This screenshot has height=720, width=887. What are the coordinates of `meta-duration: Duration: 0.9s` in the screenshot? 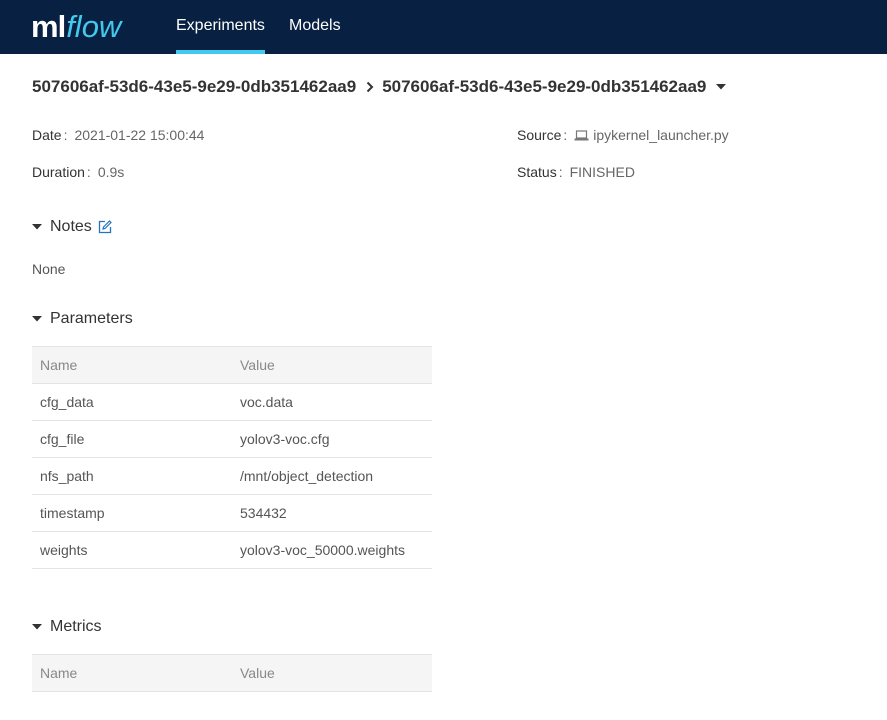 It's located at (78, 172).